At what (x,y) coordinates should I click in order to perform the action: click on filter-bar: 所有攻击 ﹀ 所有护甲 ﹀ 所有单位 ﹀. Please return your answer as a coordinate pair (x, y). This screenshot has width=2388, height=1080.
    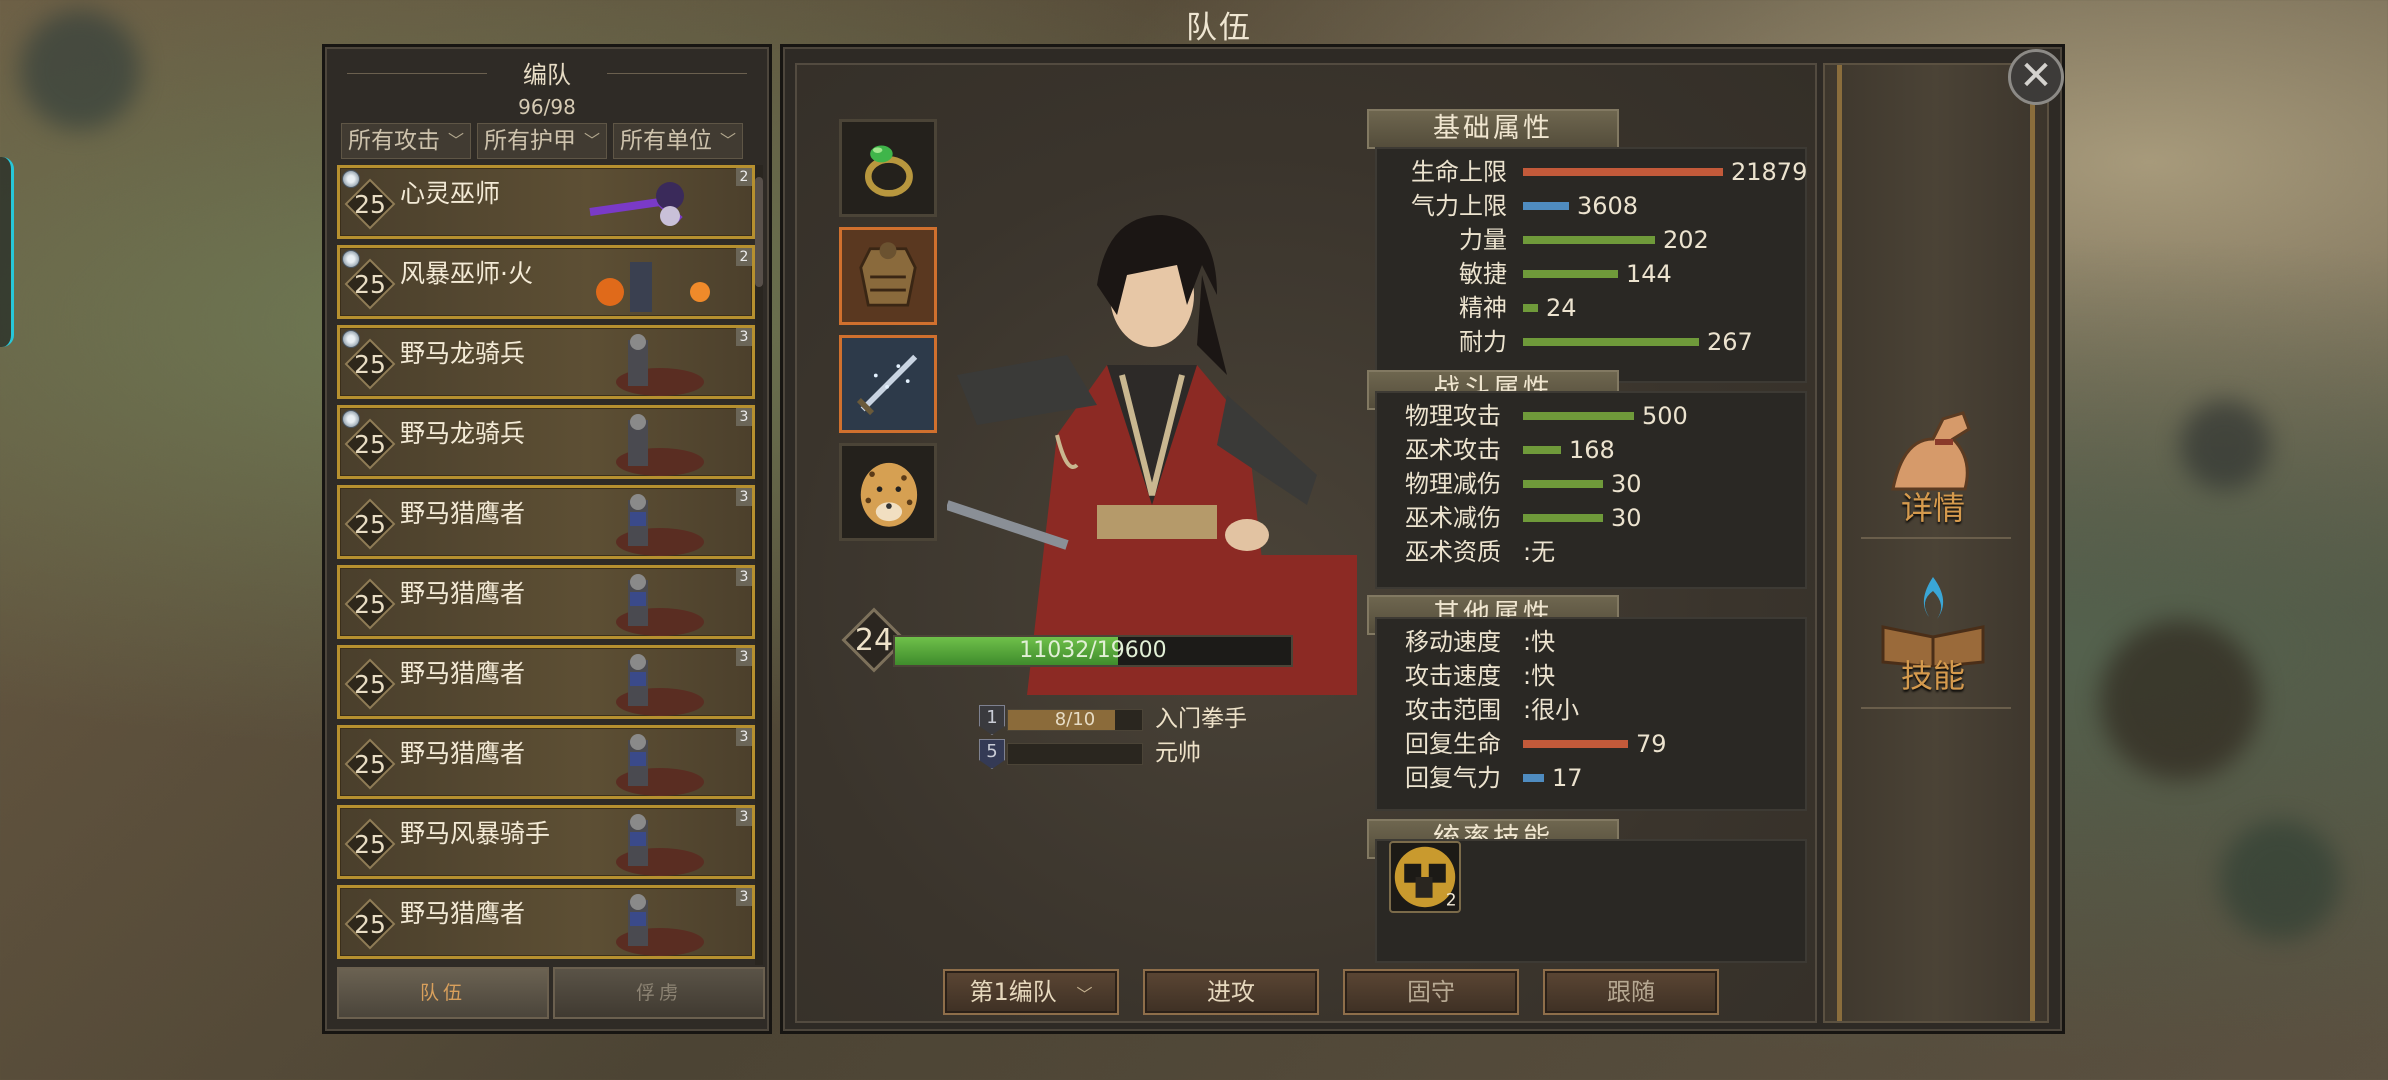
    Looking at the image, I should click on (542, 141).